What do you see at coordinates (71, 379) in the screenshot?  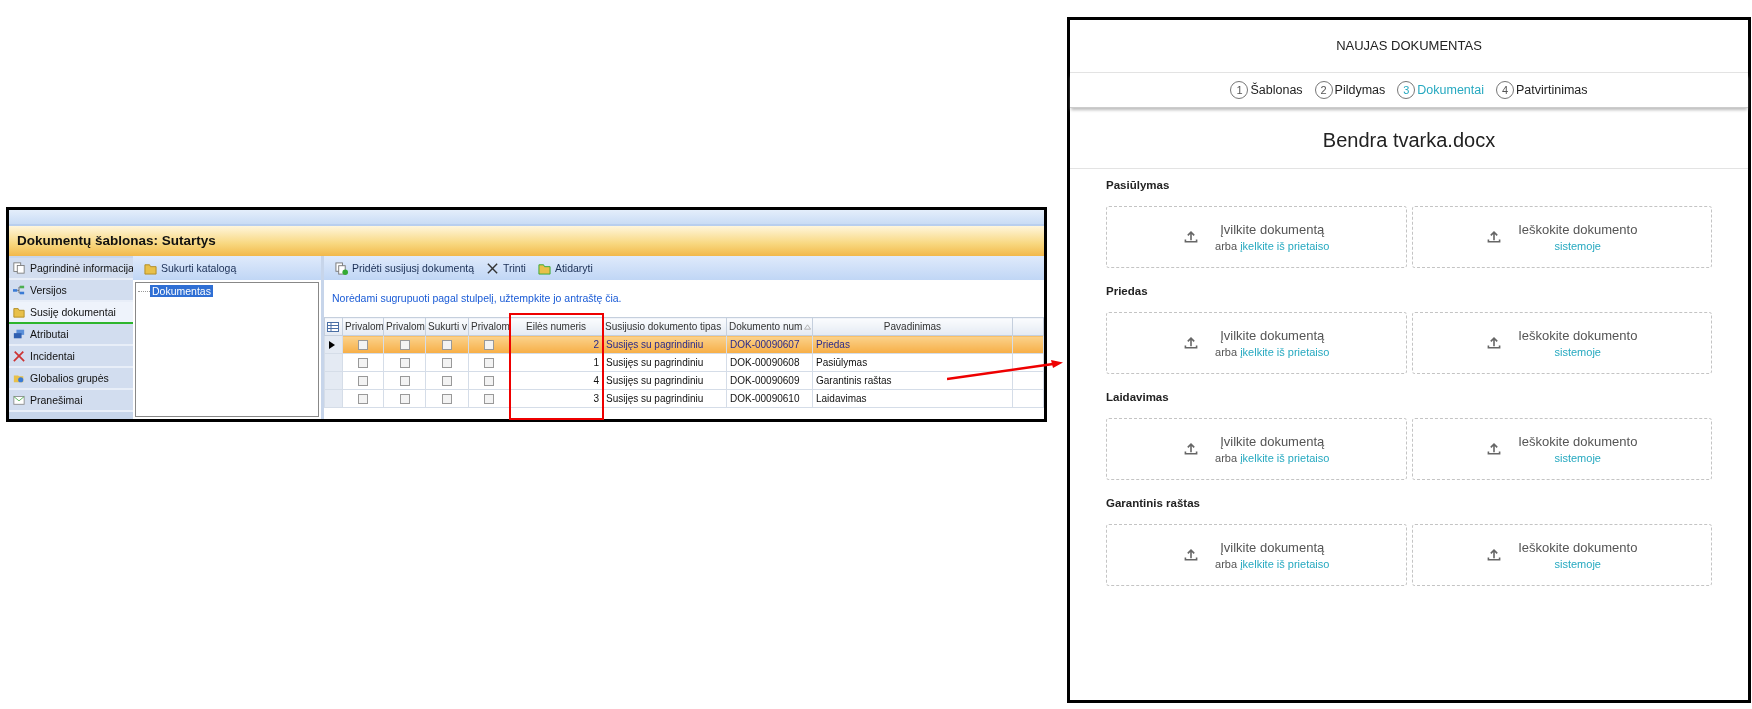 I see `sidebar-item: Globalios grupės` at bounding box center [71, 379].